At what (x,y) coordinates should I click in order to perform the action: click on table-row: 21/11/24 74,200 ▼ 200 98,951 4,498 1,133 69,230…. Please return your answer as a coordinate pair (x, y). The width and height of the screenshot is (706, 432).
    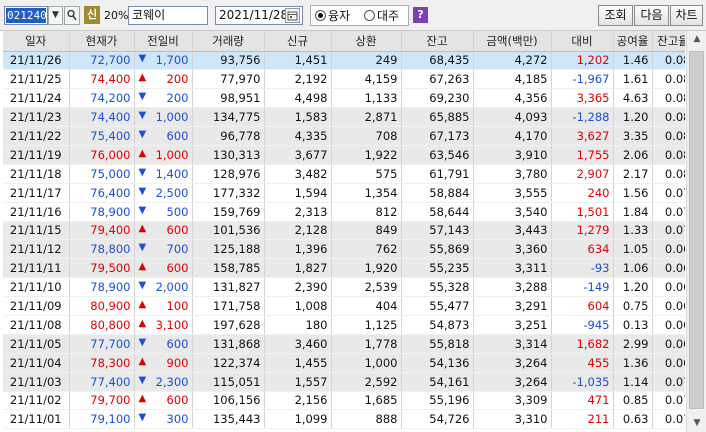
    Looking at the image, I should click on (344, 98).